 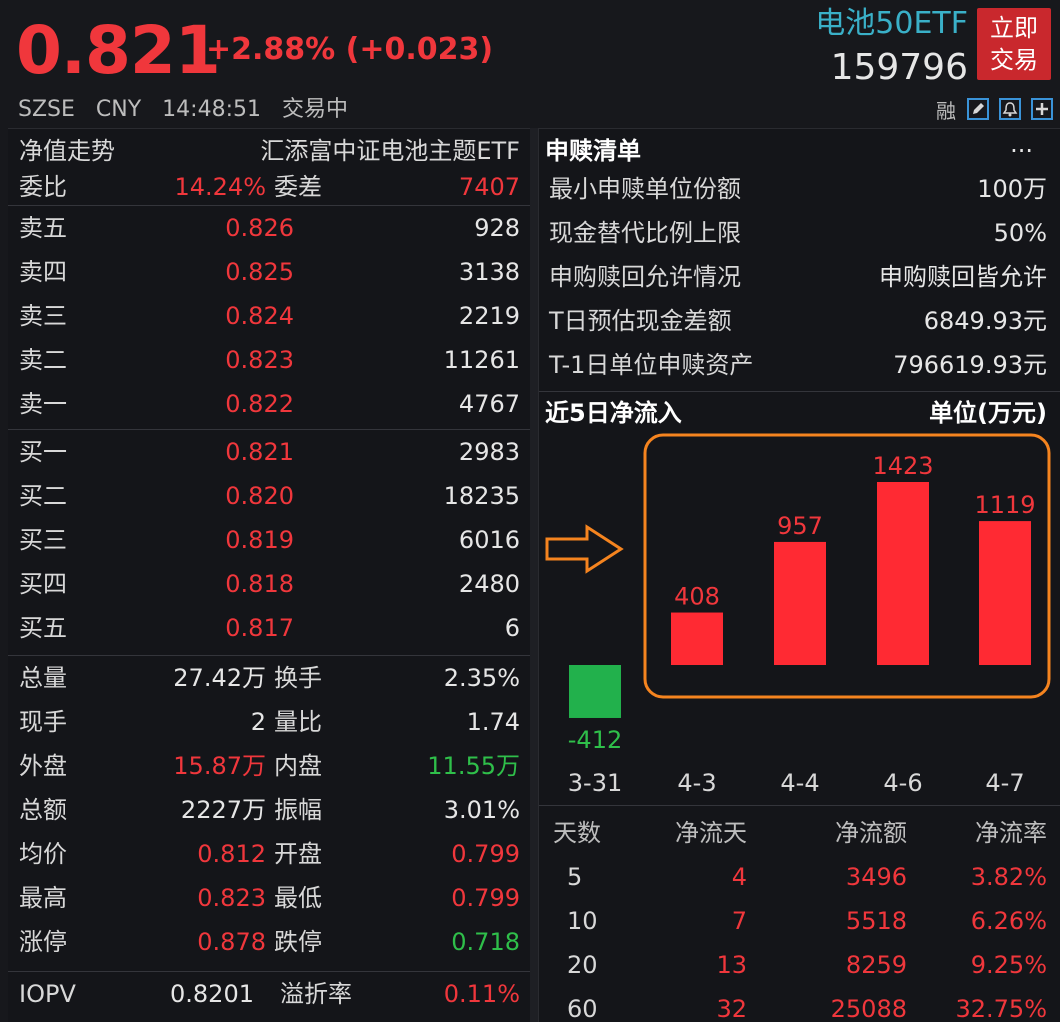 I want to click on flow-table-cell: 9.25%, so click(x=1008, y=965).